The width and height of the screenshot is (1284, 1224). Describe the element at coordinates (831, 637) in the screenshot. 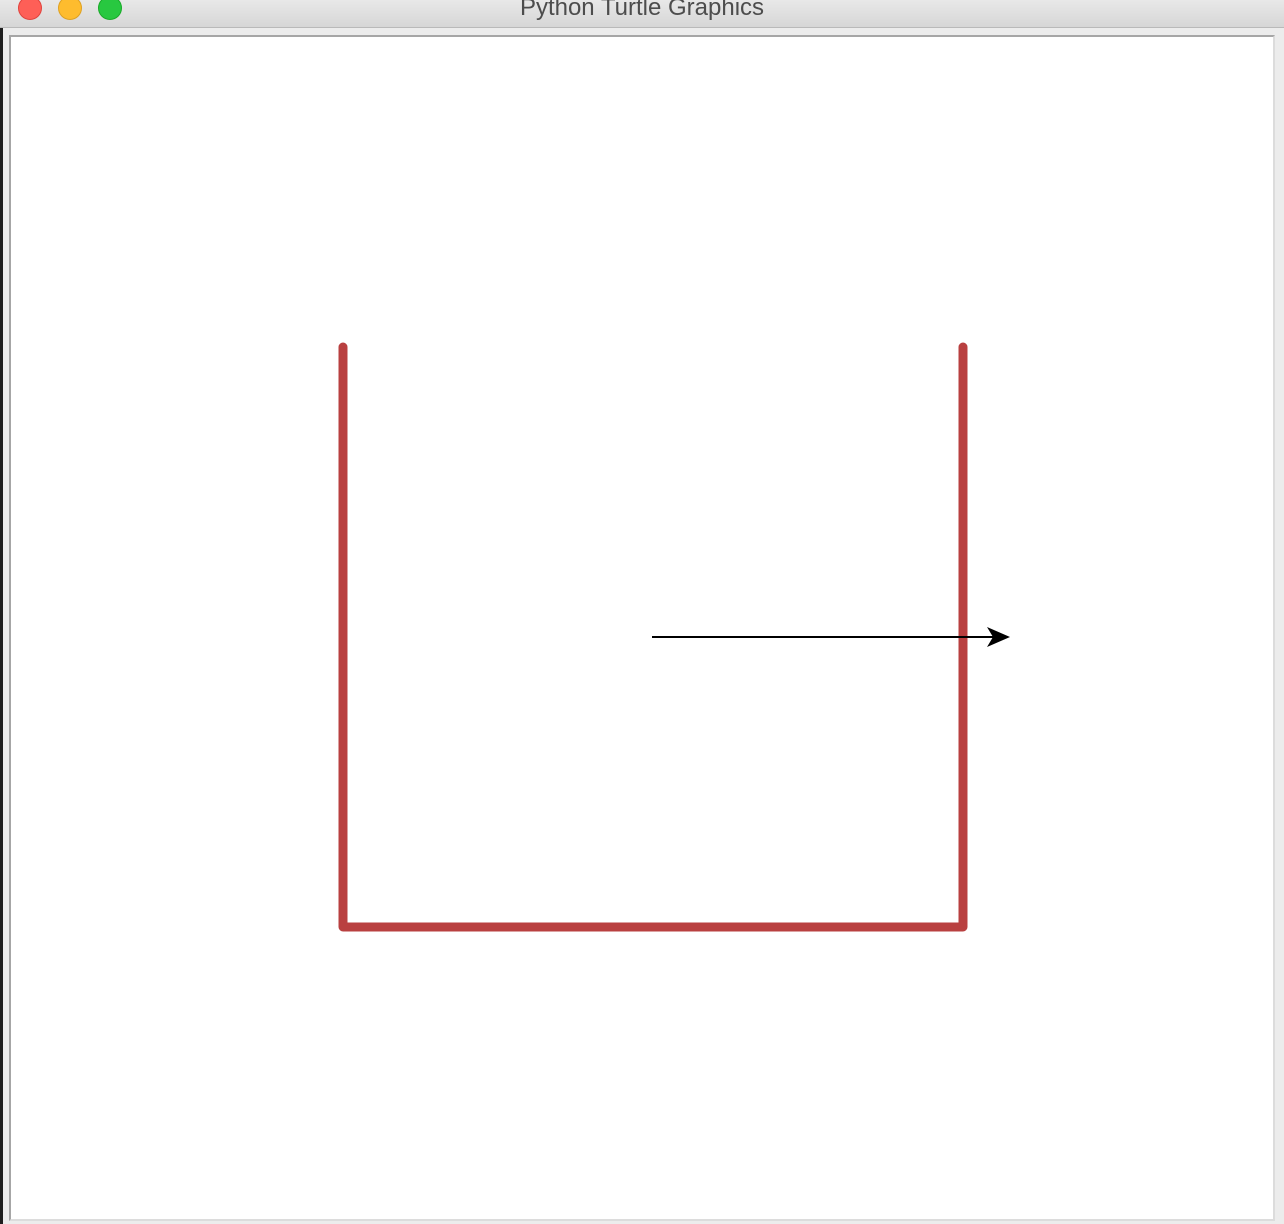

I see `turtle-arrow-icon` at that location.